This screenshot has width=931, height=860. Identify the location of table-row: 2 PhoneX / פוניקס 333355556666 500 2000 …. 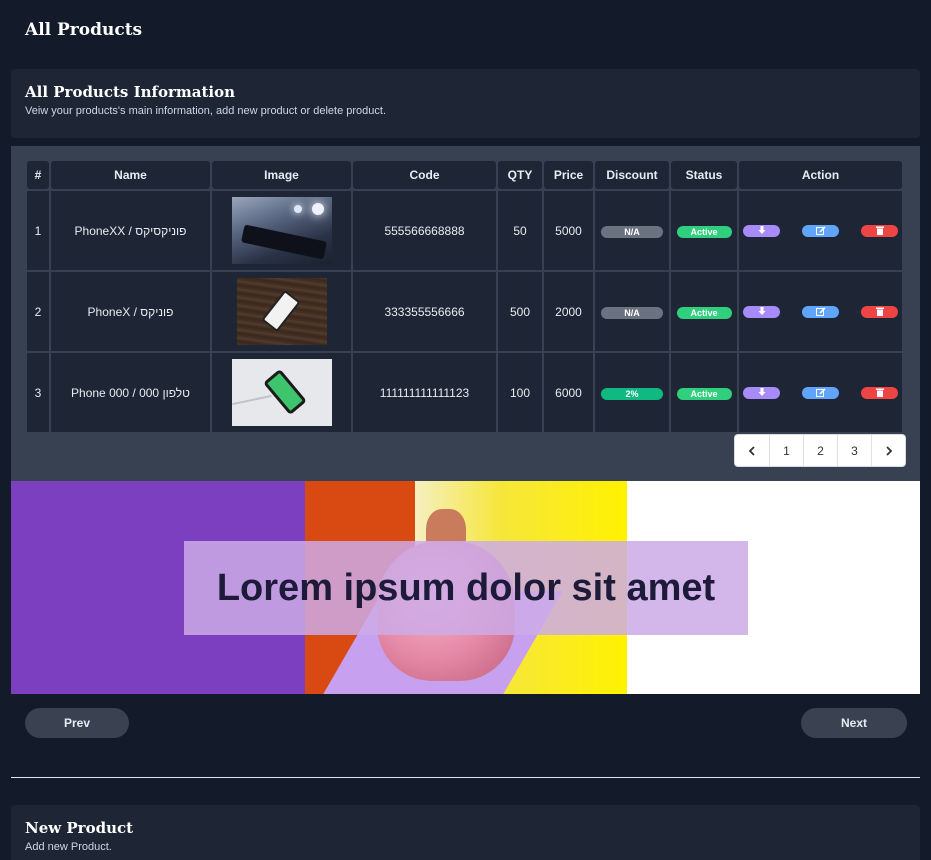
(464, 311).